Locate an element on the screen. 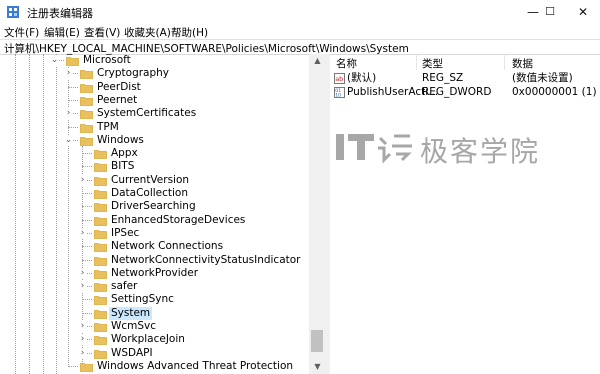  tree-node-label: SystemCertificates is located at coordinates (146, 113).